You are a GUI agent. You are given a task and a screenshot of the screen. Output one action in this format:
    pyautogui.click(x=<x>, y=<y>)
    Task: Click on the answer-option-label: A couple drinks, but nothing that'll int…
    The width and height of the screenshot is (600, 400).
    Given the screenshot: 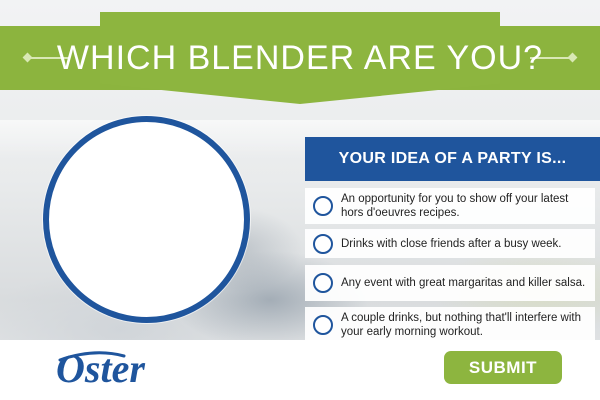 What is the action you would take?
    pyautogui.click(x=461, y=325)
    